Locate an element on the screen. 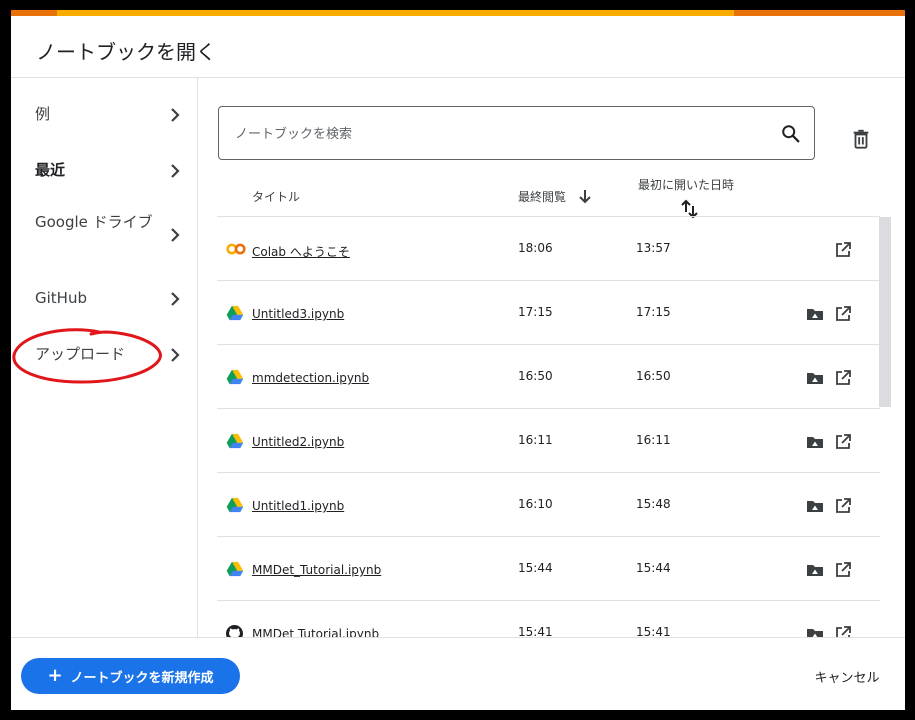 The height and width of the screenshot is (720, 915). sidebar-item-upload: アップロード is located at coordinates (104, 354).